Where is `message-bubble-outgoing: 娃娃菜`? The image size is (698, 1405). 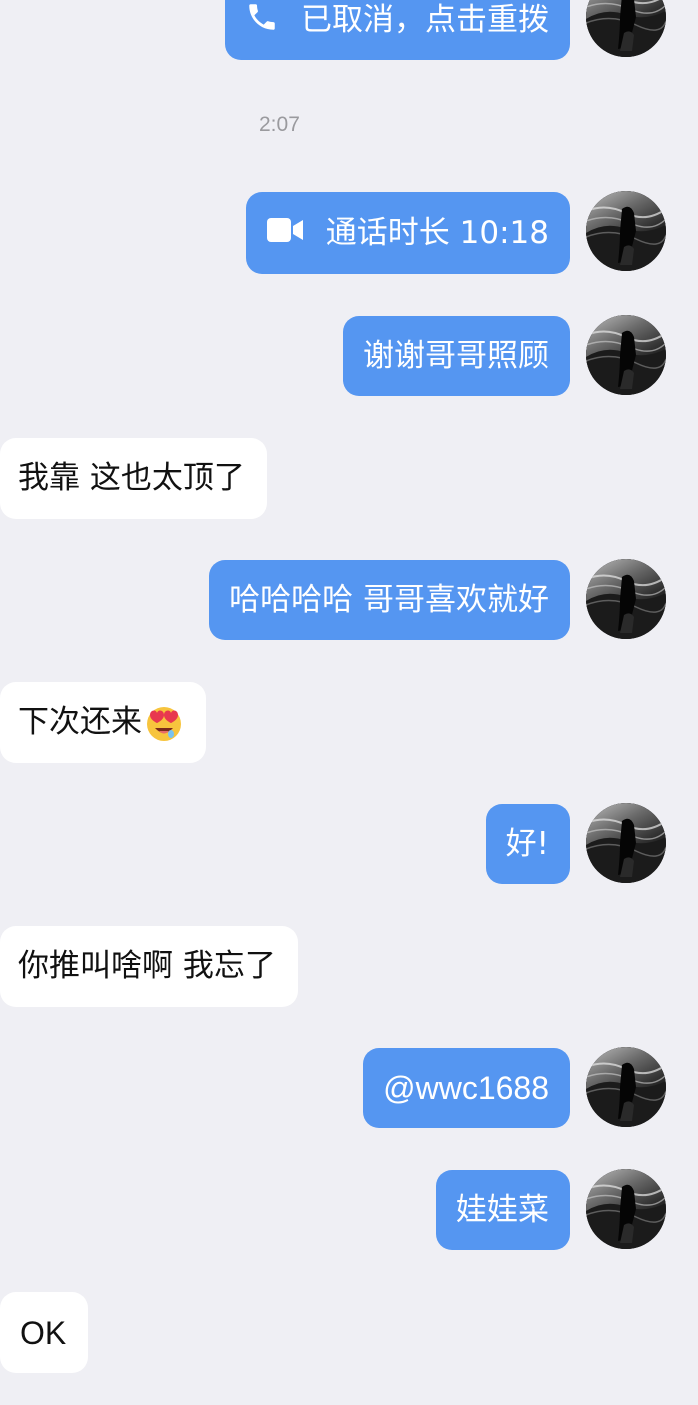
message-bubble-outgoing: 娃娃菜 is located at coordinates (503, 1210).